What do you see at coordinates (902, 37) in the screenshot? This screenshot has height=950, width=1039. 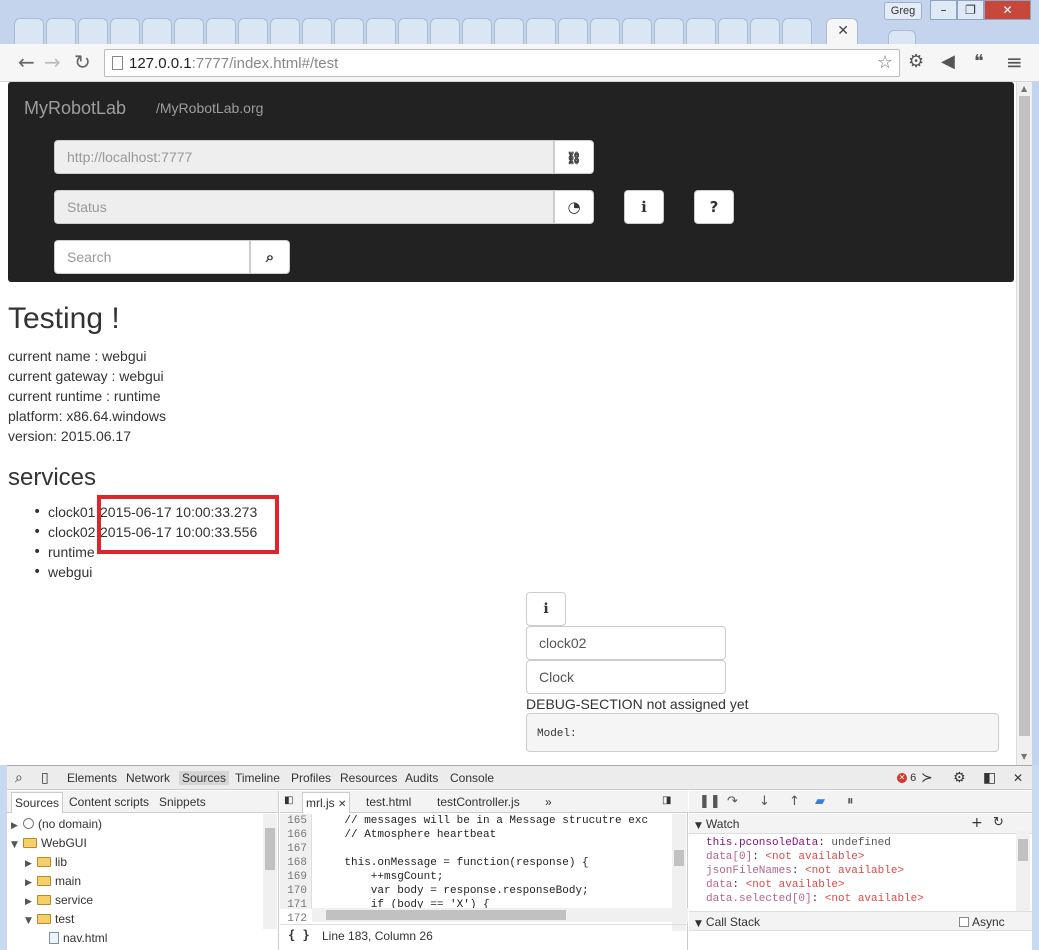 I see `new-tab-button` at bounding box center [902, 37].